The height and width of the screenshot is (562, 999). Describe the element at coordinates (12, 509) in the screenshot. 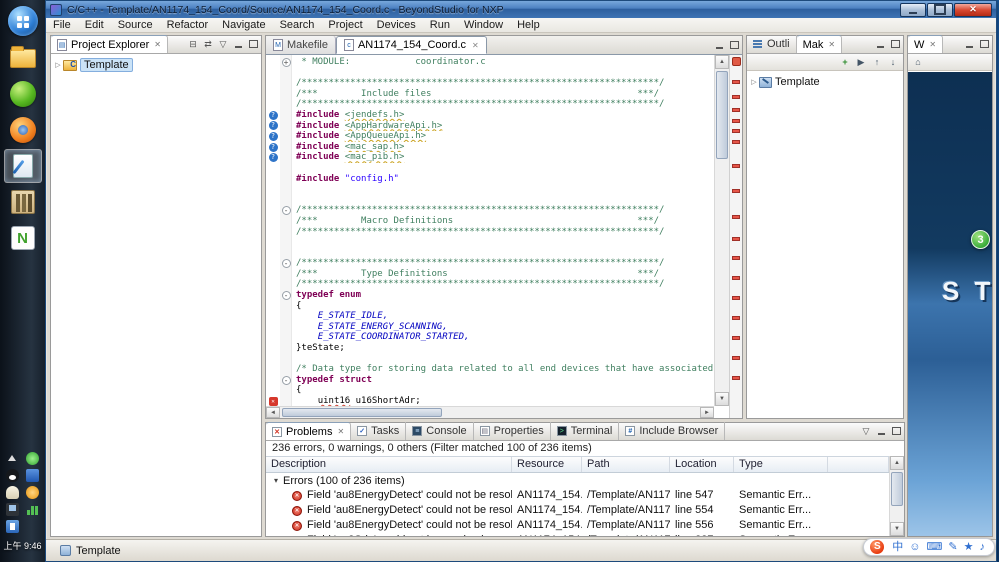

I see `phone-tray-icon` at that location.